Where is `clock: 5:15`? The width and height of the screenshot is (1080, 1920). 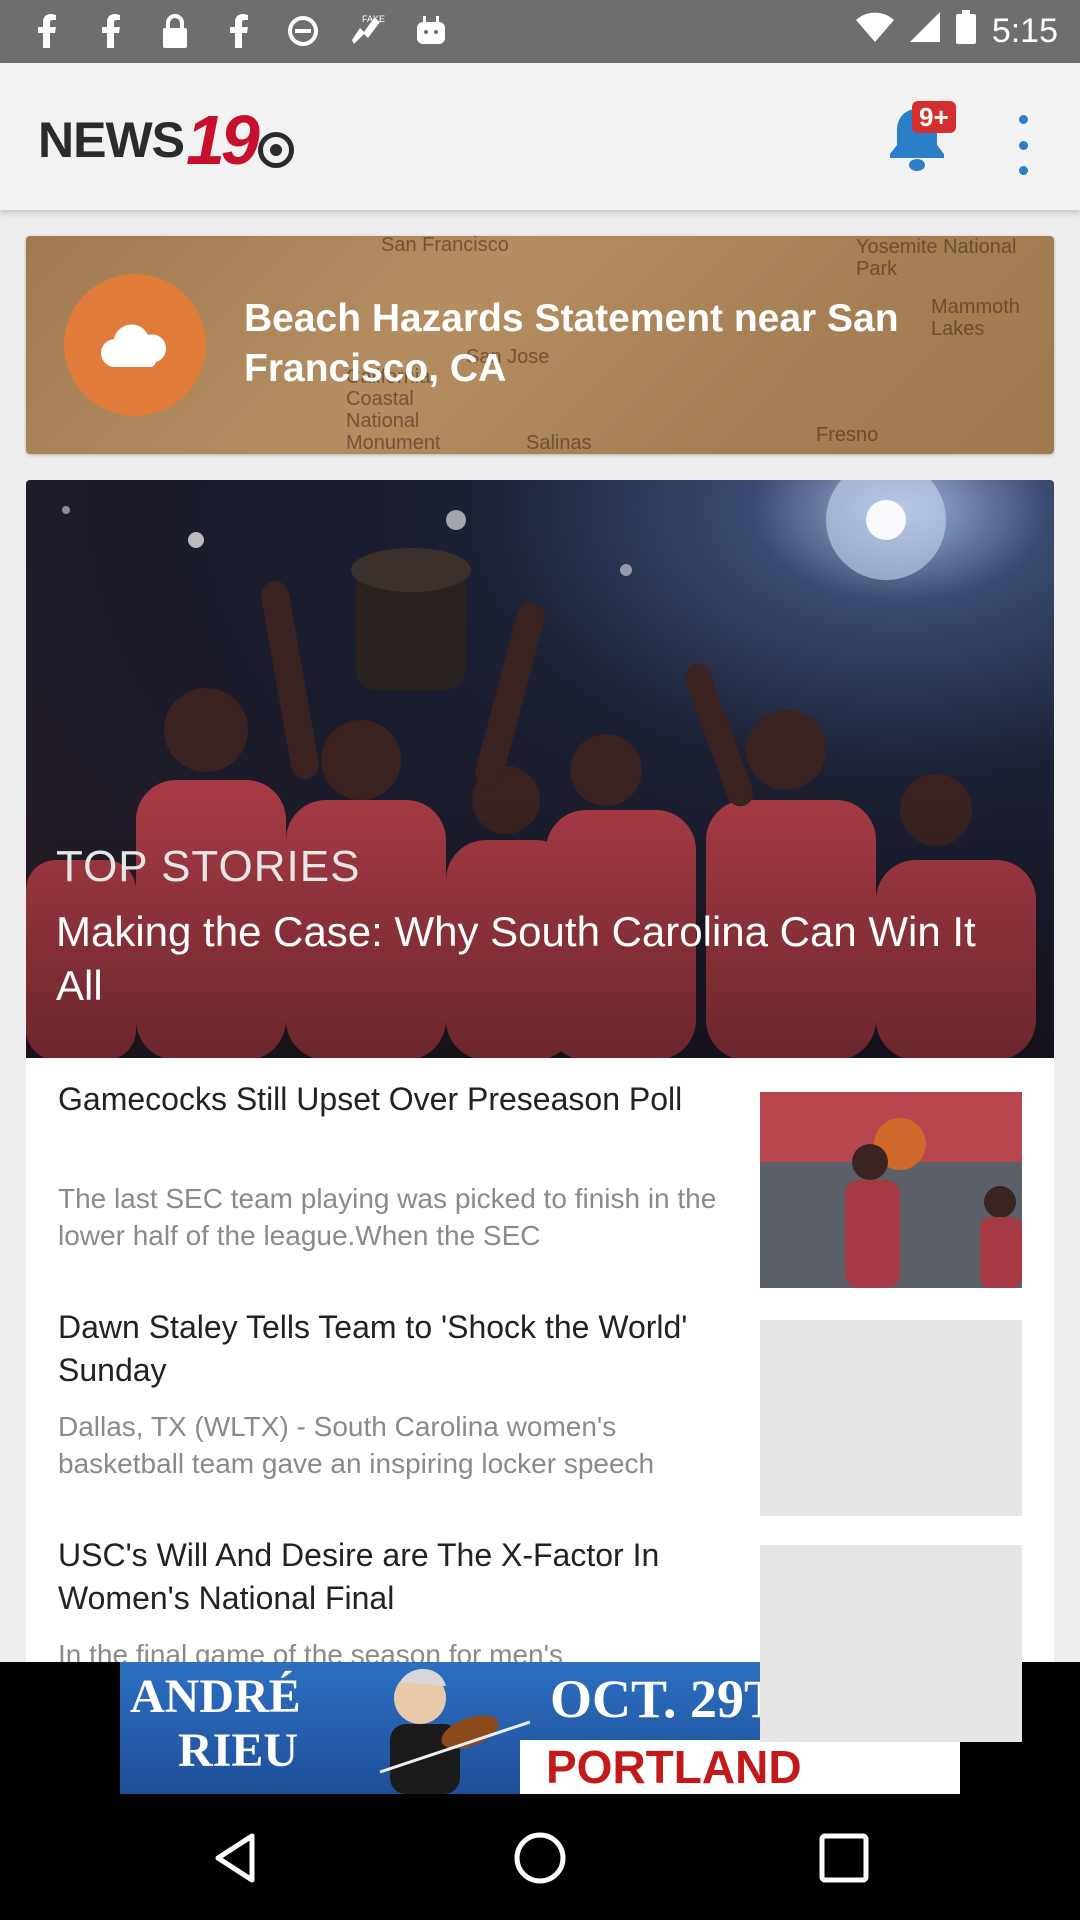 clock: 5:15 is located at coordinates (1024, 31).